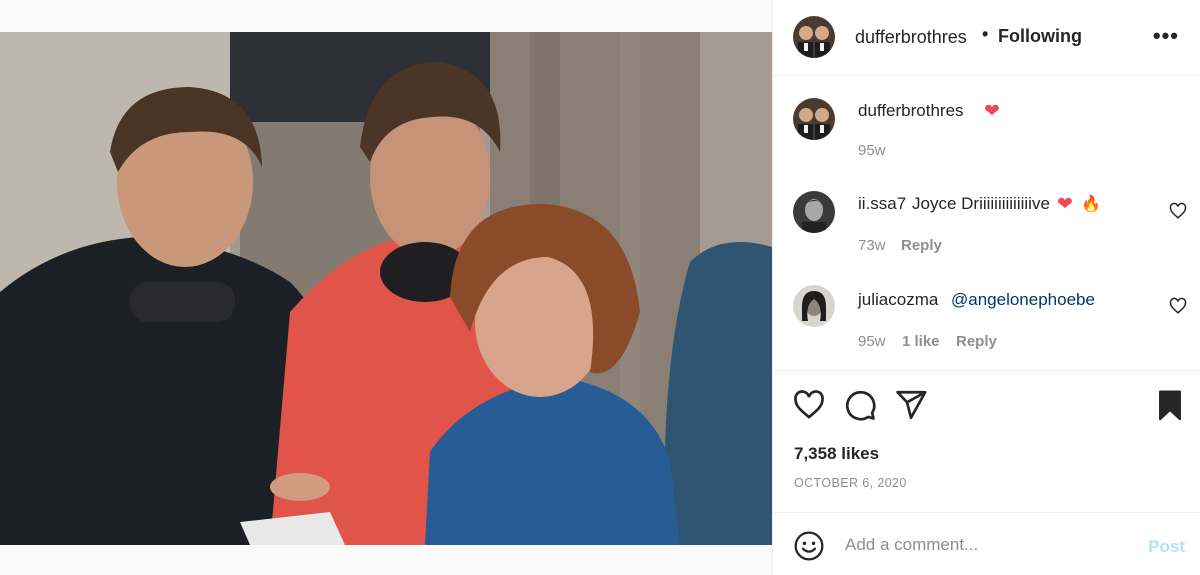  I want to click on add-comment-input, so click(990, 545).